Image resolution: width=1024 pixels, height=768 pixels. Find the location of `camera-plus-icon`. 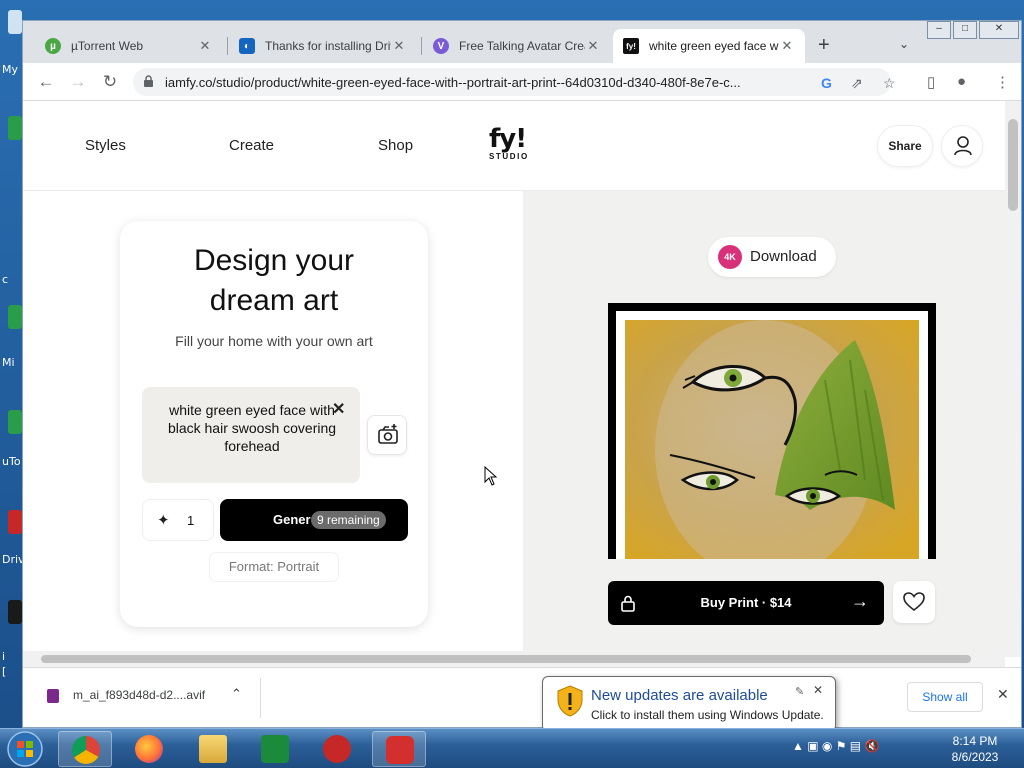

camera-plus-icon is located at coordinates (388, 434).